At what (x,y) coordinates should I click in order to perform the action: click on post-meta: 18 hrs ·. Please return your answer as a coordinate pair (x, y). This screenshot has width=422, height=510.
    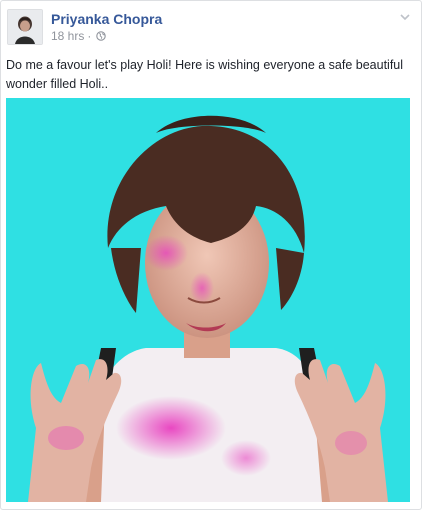
    Looking at the image, I should click on (79, 36).